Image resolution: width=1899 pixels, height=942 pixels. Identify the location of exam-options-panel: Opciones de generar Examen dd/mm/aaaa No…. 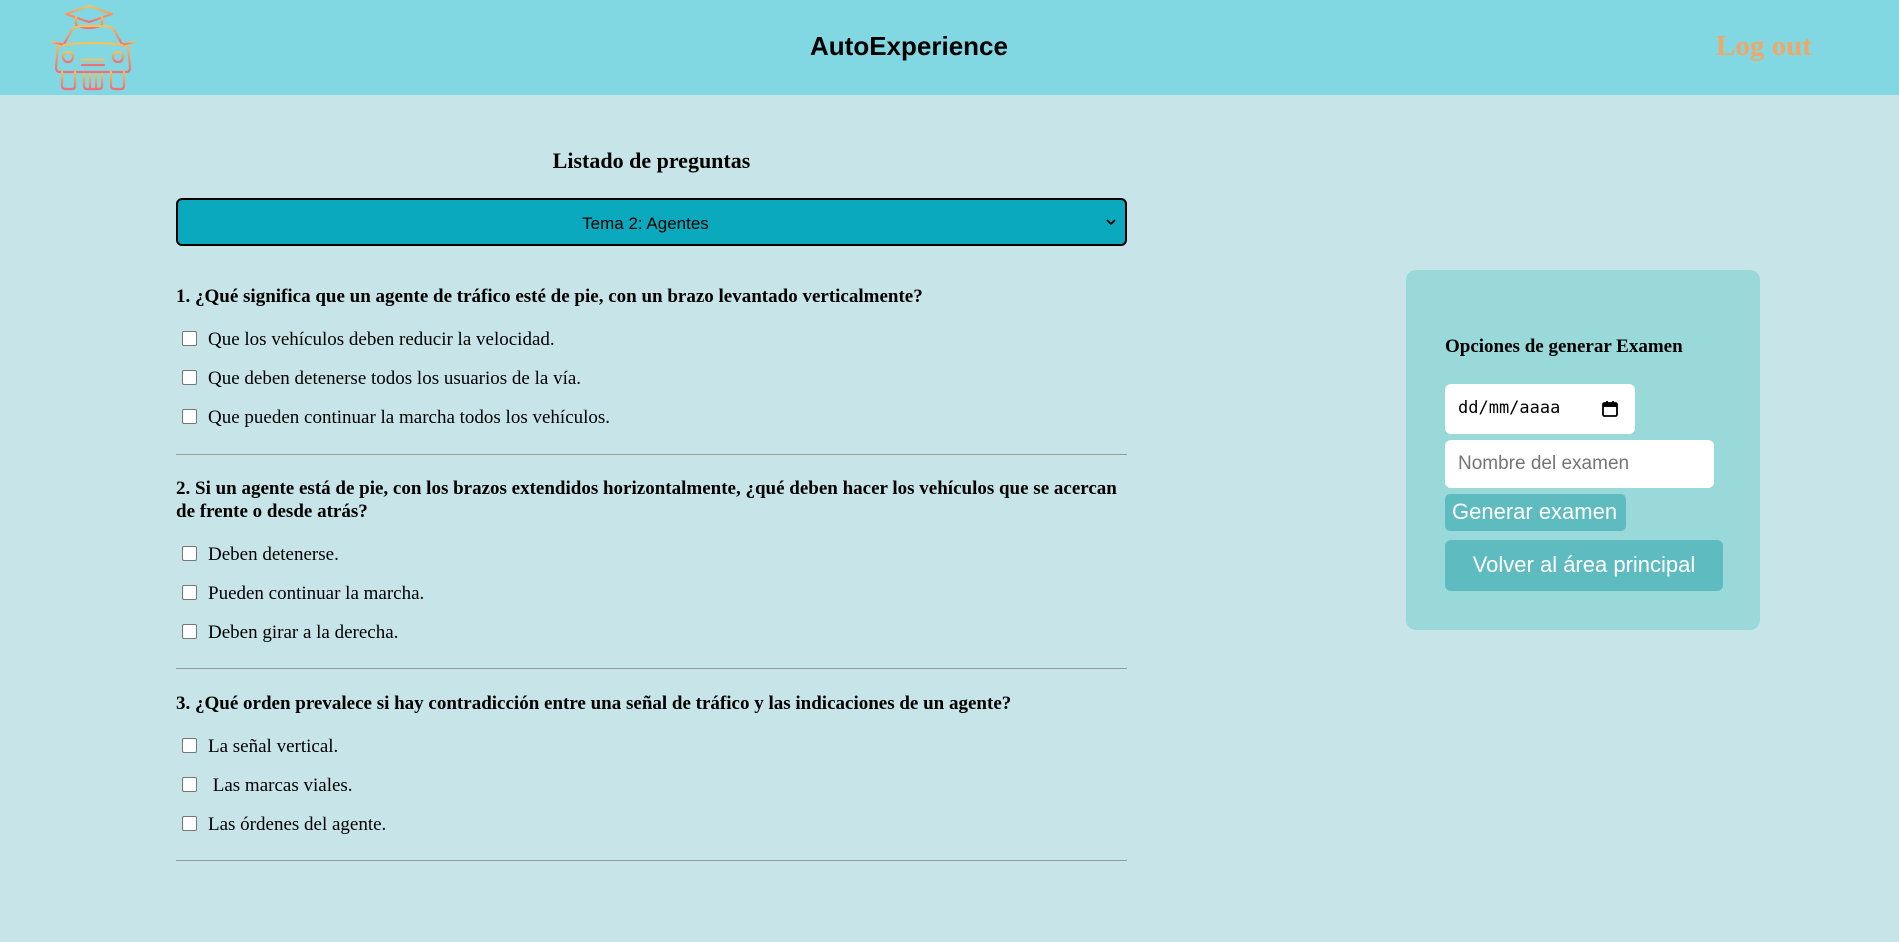
(1583, 450).